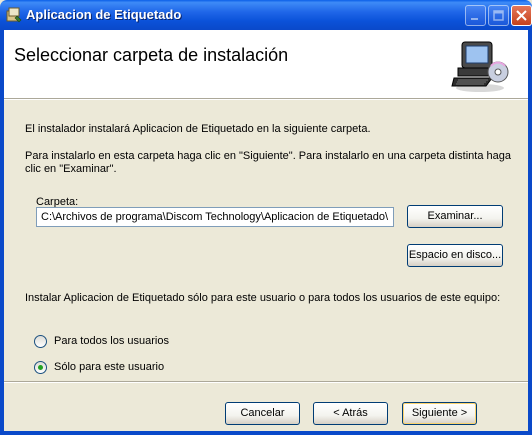 The width and height of the screenshot is (532, 435). Describe the element at coordinates (266, 15) in the screenshot. I see `title-bar: Aplicacion de Etiquetado` at that location.